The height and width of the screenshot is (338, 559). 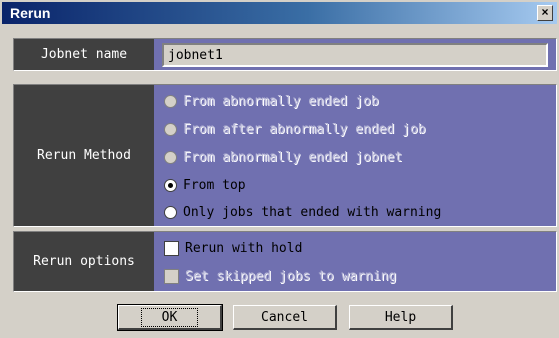 I want to click on jobnet-name-field, so click(x=355, y=55).